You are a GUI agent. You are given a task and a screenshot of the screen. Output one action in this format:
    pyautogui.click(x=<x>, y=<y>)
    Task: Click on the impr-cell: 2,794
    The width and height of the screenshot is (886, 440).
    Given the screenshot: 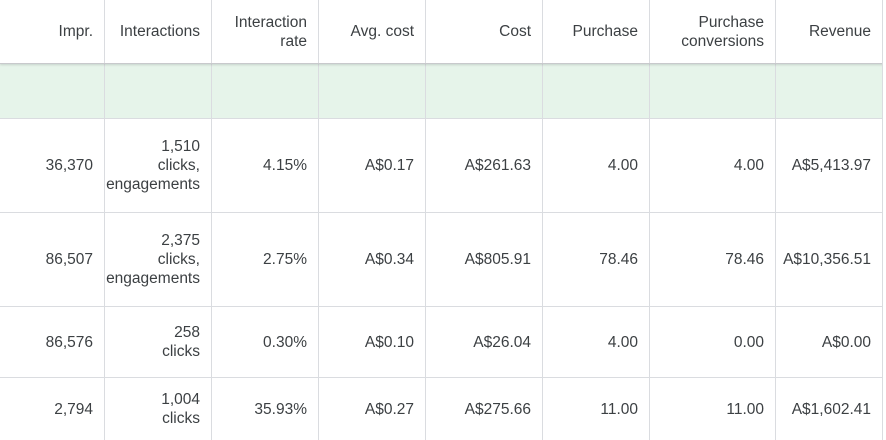 What is the action you would take?
    pyautogui.click(x=73, y=409)
    